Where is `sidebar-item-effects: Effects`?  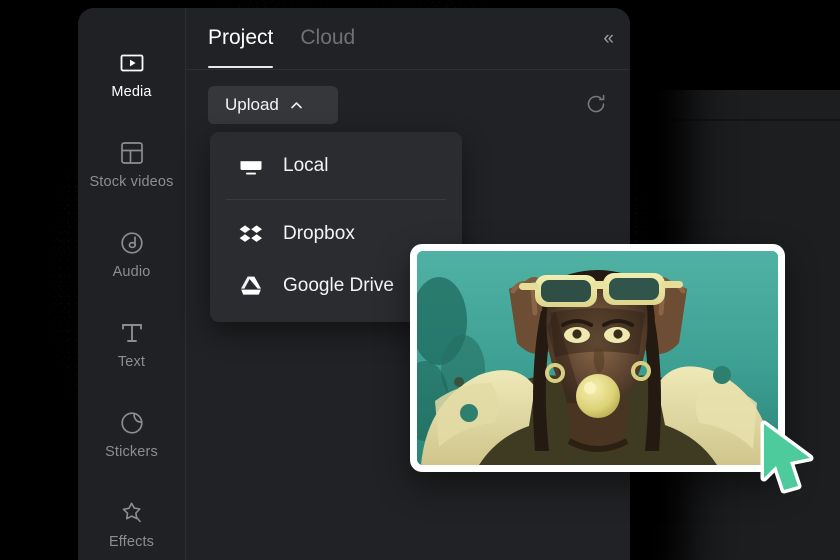 sidebar-item-effects: Effects is located at coordinates (131, 520).